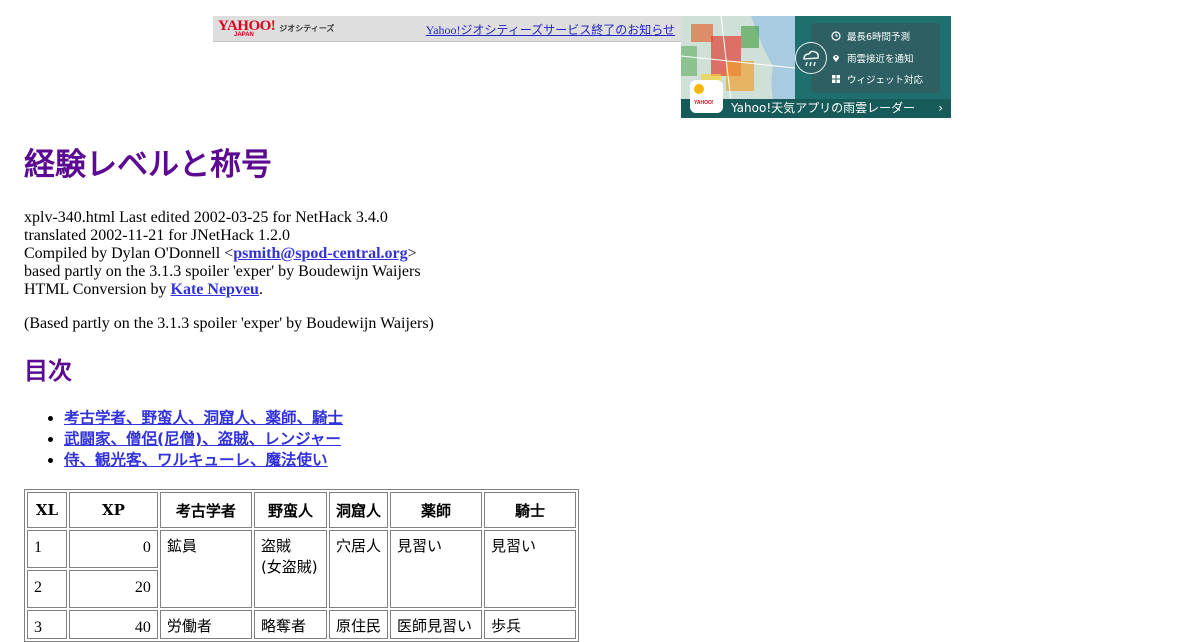 The width and height of the screenshot is (1200, 642). Describe the element at coordinates (940, 108) in the screenshot. I see `chevron-right-icon: ›` at that location.